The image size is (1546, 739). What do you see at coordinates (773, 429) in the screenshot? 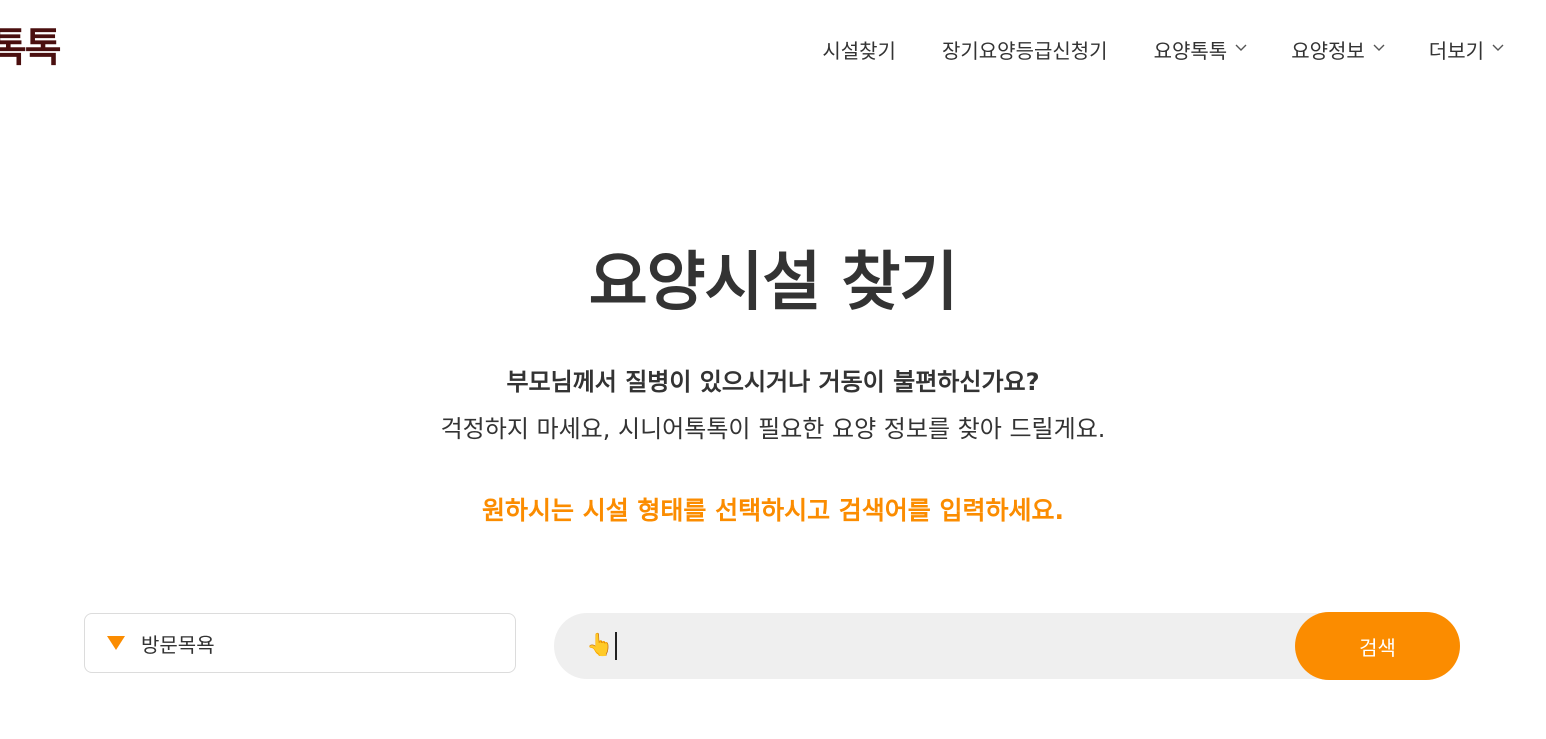
I see `hero-description: 걱정하지 마세요, 시니어톡톡이 필요한 요양 정보를 찾아 드릴게요.` at bounding box center [773, 429].